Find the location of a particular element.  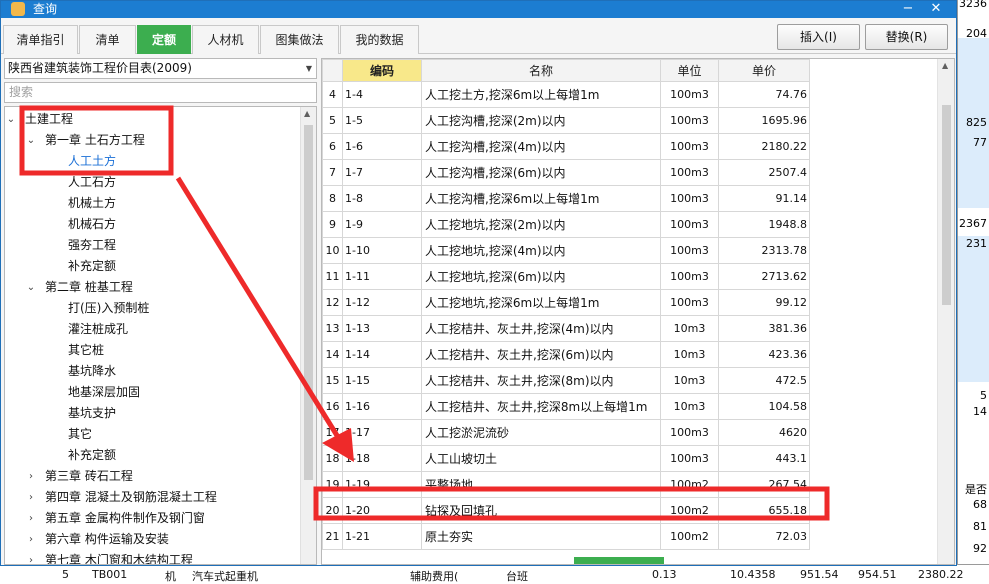

insert-button: 插入(I) is located at coordinates (818, 37).